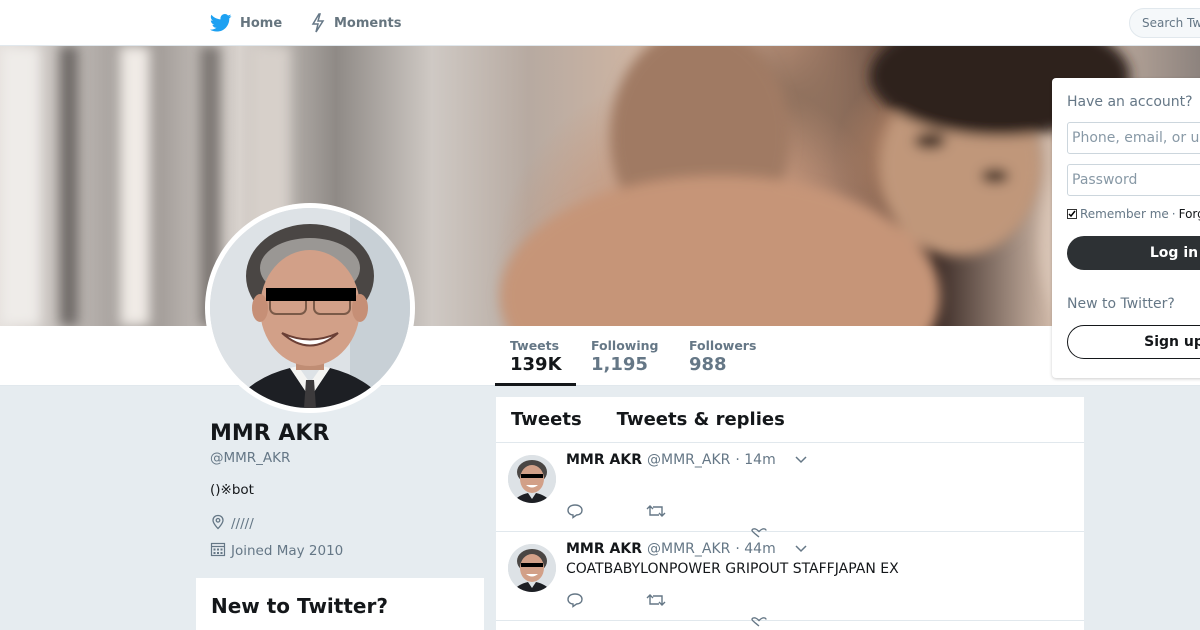 The width and height of the screenshot is (1200, 630). What do you see at coordinates (701, 419) in the screenshot?
I see `tab-tweets-and-replies: Tweets & replies` at bounding box center [701, 419].